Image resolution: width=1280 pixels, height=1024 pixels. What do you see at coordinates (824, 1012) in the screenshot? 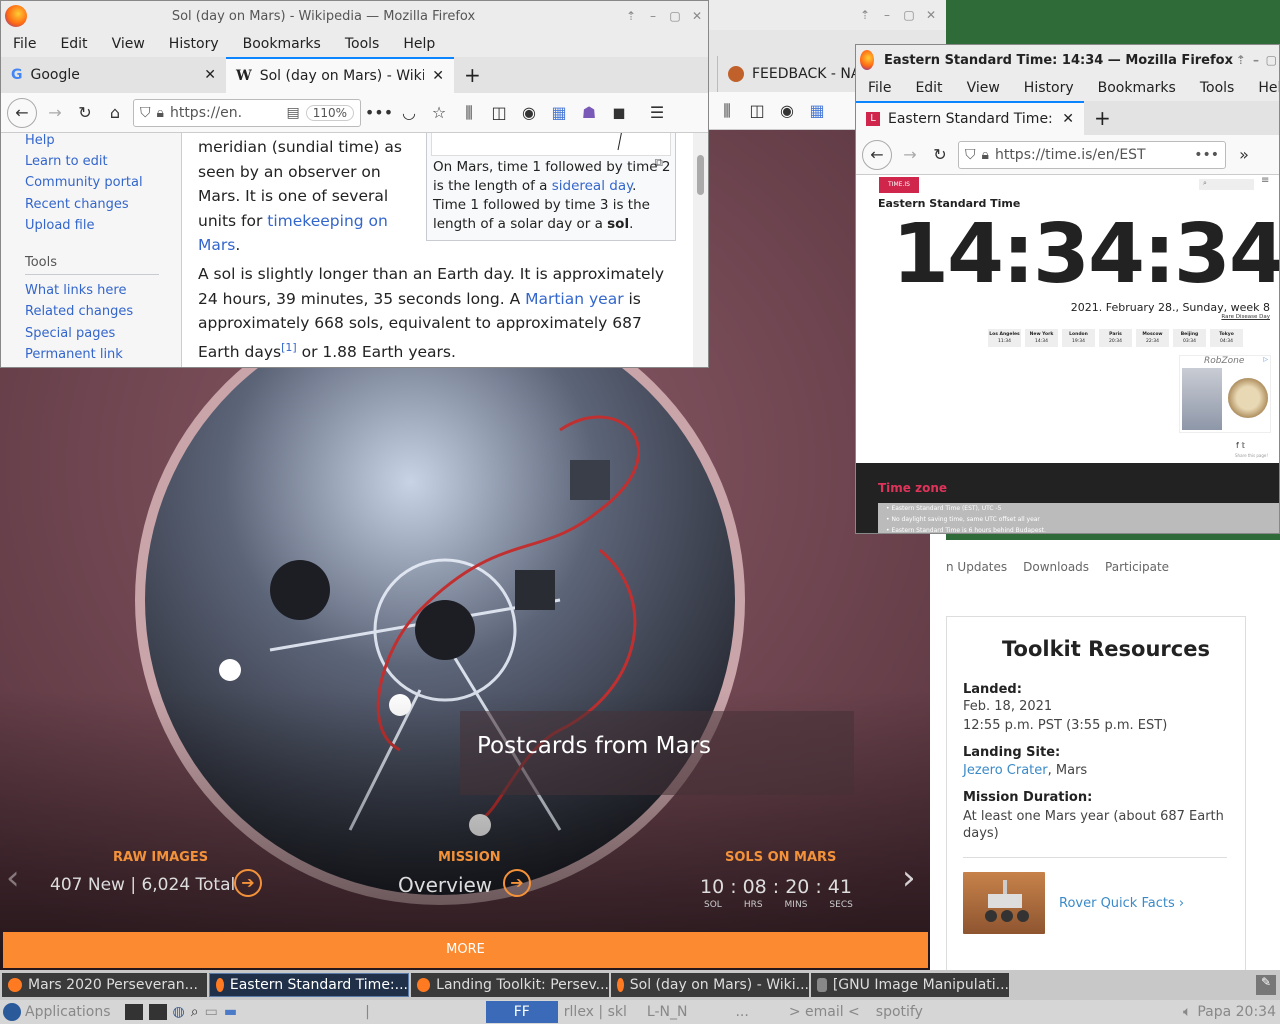
I see `workspace-email: > email <` at bounding box center [824, 1012].